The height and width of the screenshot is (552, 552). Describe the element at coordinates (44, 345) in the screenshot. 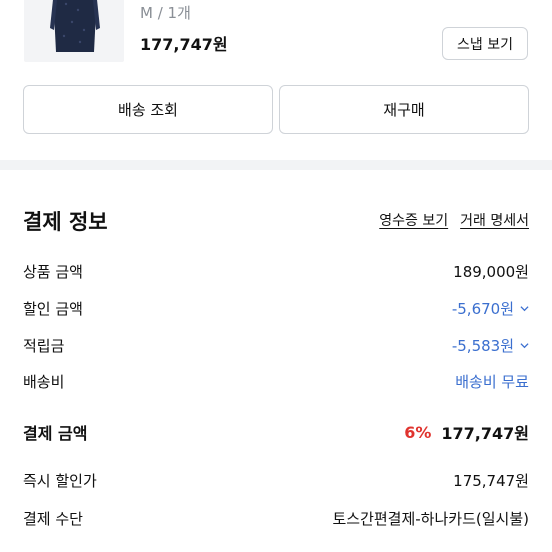

I see `row-label: 적립금` at that location.